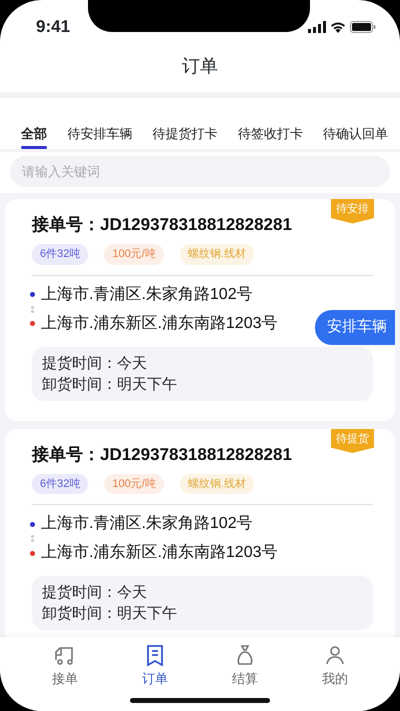  What do you see at coordinates (352, 211) in the screenshot?
I see `status-ribbon: 待安排` at bounding box center [352, 211].